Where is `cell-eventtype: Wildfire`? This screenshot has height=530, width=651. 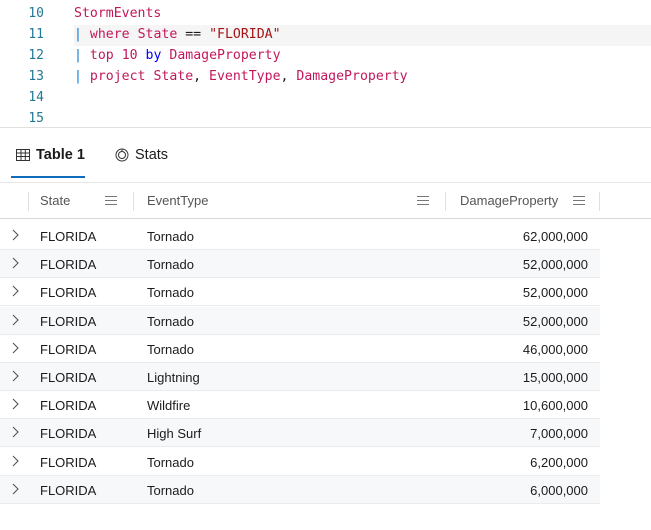
cell-eventtype: Wildfire is located at coordinates (168, 405).